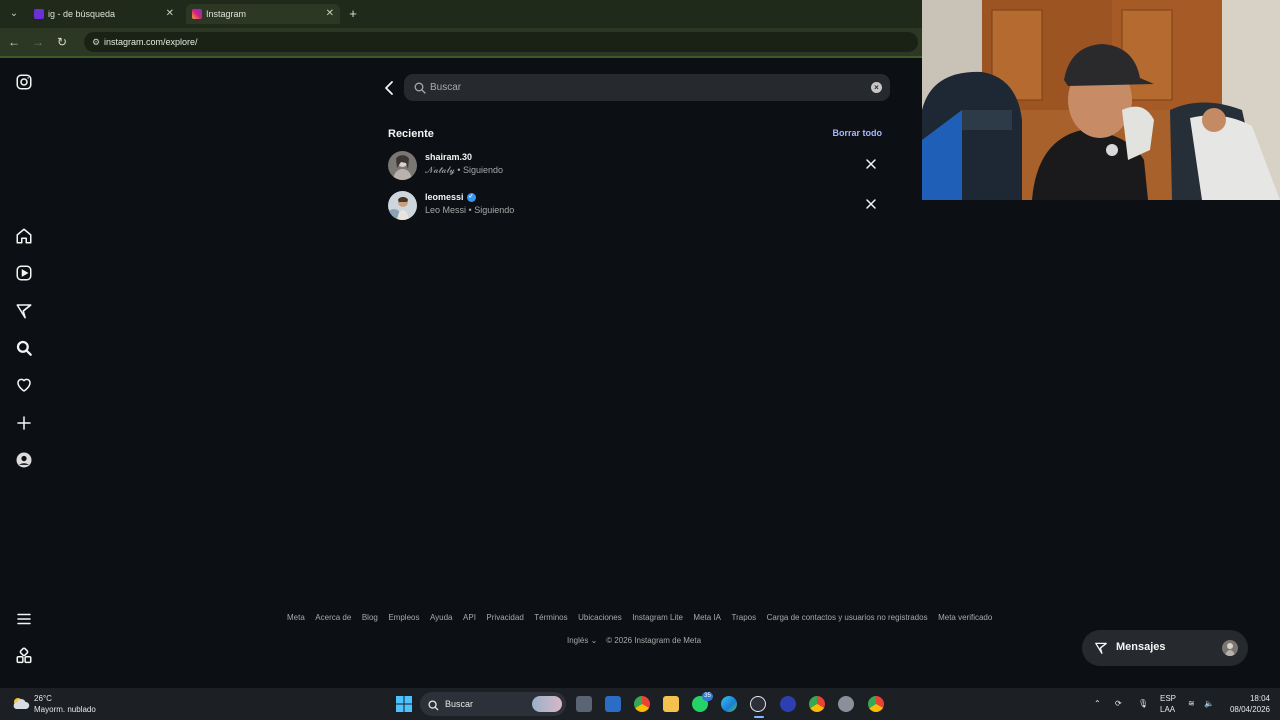  Describe the element at coordinates (654, 640) in the screenshot. I see `copyright-text: © 2026 Instagram de Meta` at that location.